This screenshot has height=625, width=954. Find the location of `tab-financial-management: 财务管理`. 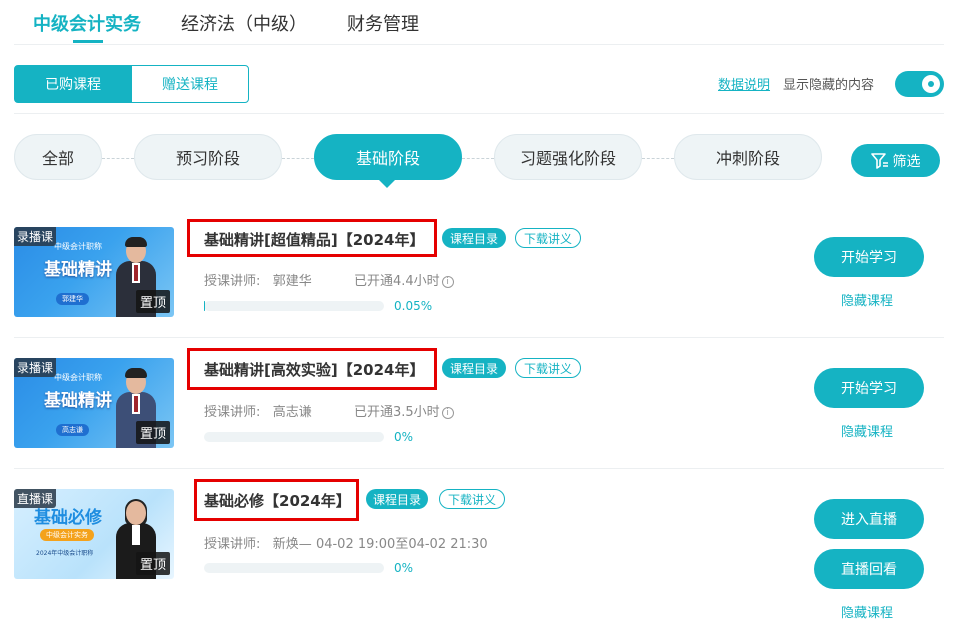

tab-financial-management: 财务管理 is located at coordinates (383, 23).